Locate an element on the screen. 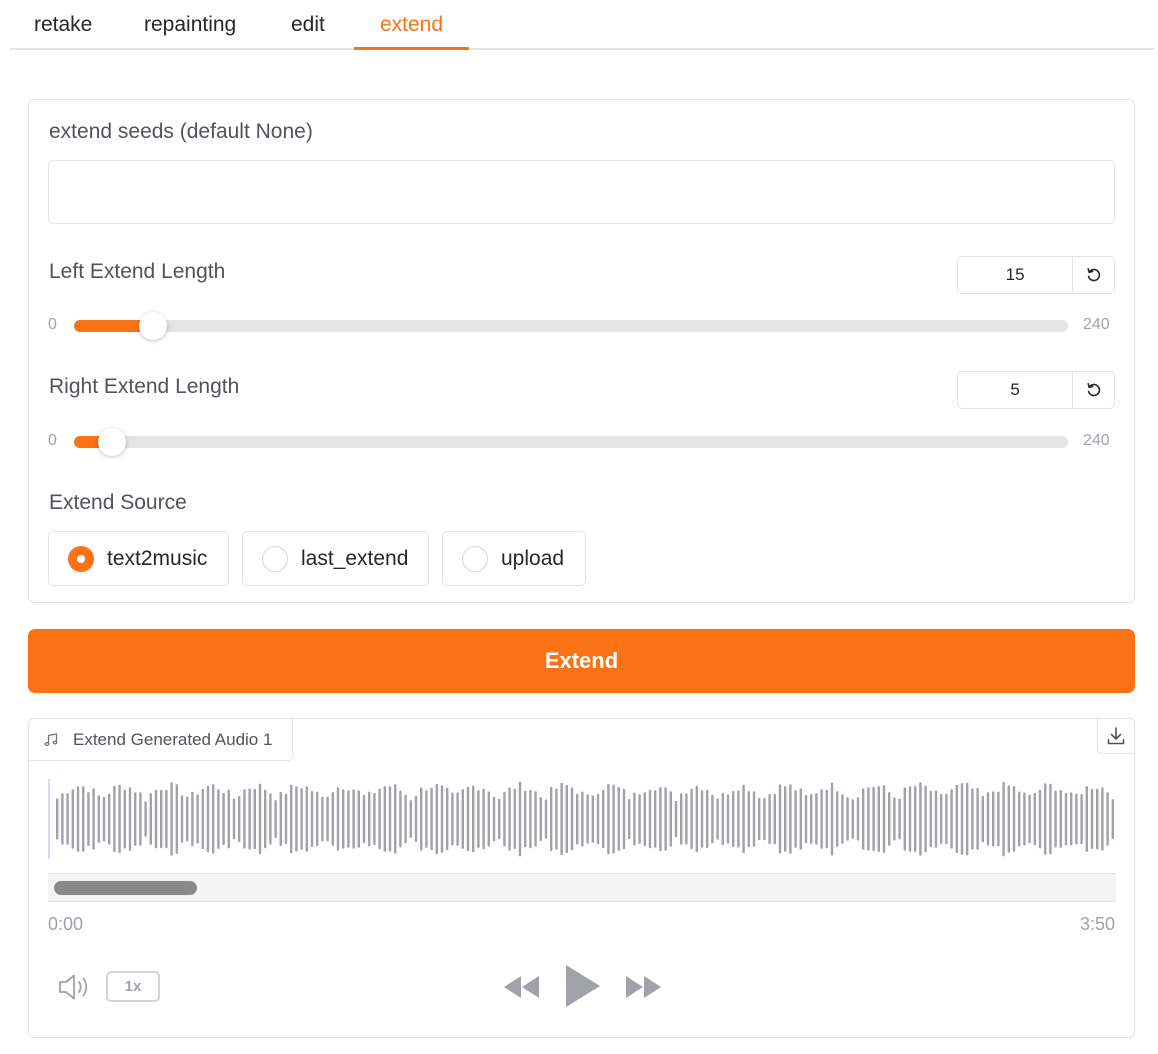 The image size is (1158, 1054). playback-rate-button: 1x is located at coordinates (133, 986).